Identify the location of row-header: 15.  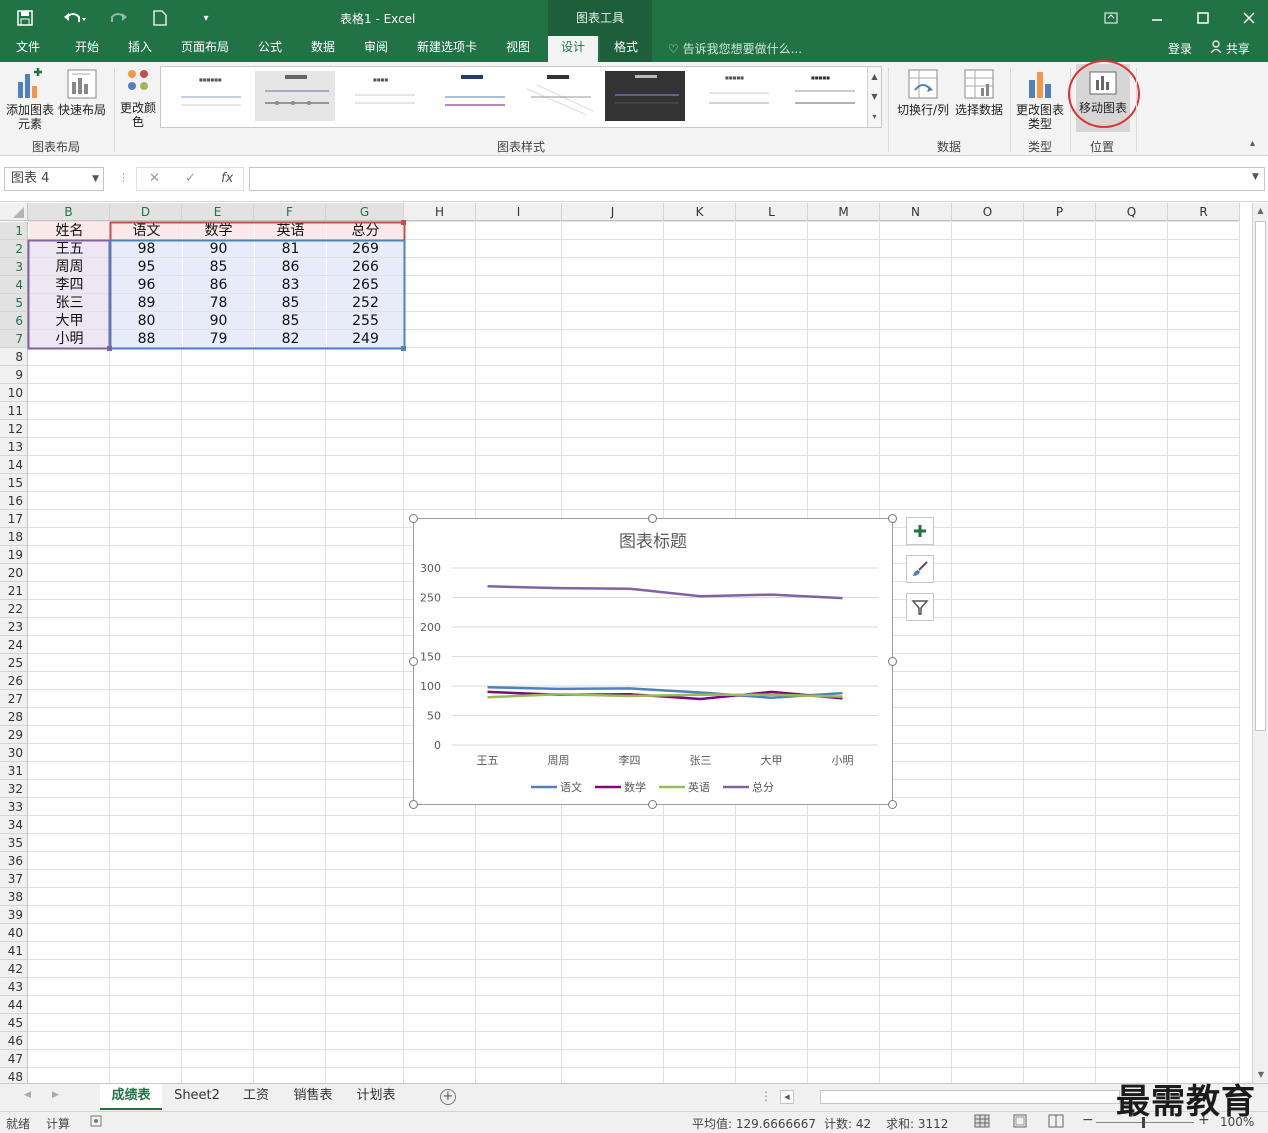
(14, 483).